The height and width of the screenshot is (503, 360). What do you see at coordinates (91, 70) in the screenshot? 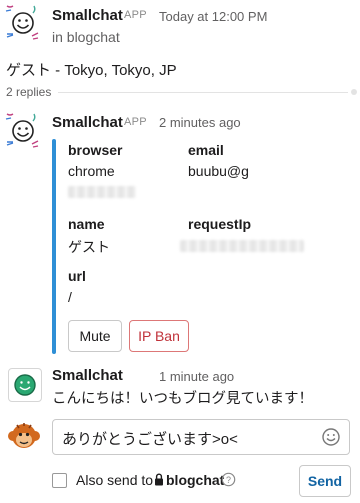
I see `message-text: ゲスト - Tokyo, Tokyo, JP` at bounding box center [91, 70].